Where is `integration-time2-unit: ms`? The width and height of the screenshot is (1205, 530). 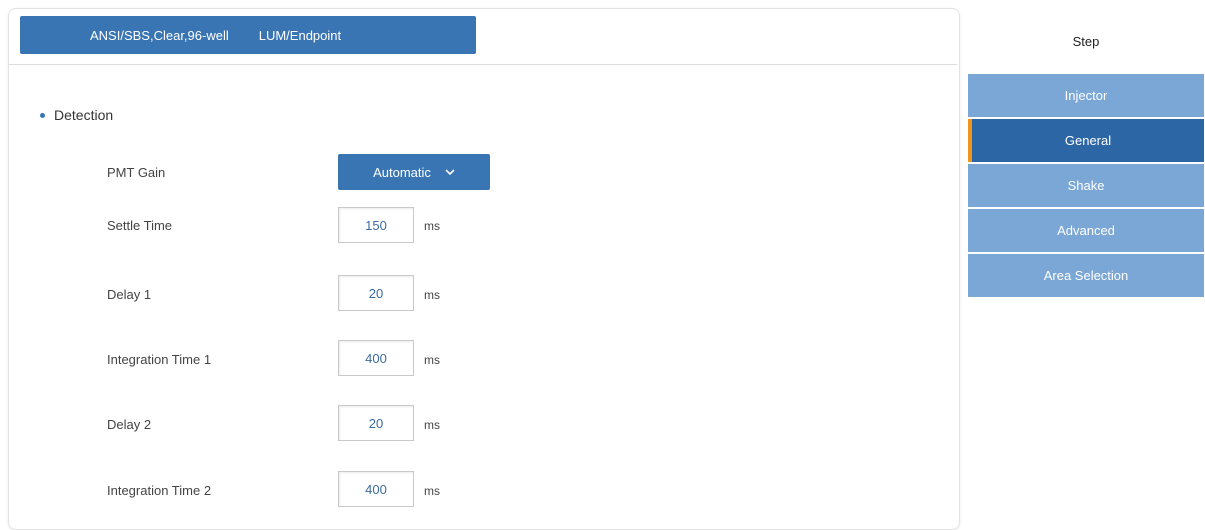
integration-time2-unit: ms is located at coordinates (432, 491).